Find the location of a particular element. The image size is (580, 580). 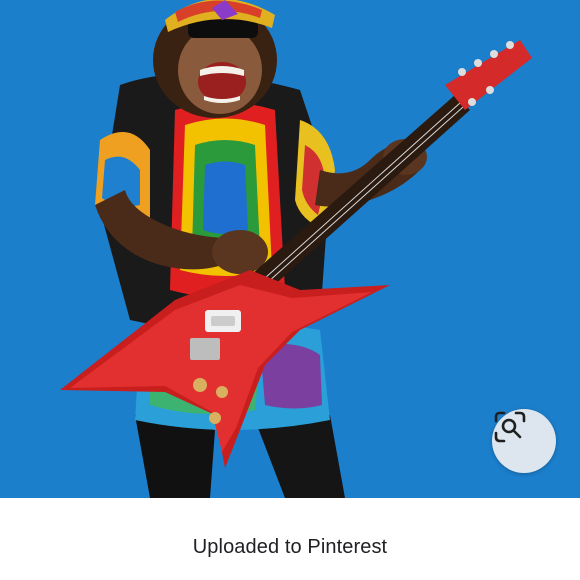

image-source-caption: Uploaded to Pinterest is located at coordinates (290, 547).